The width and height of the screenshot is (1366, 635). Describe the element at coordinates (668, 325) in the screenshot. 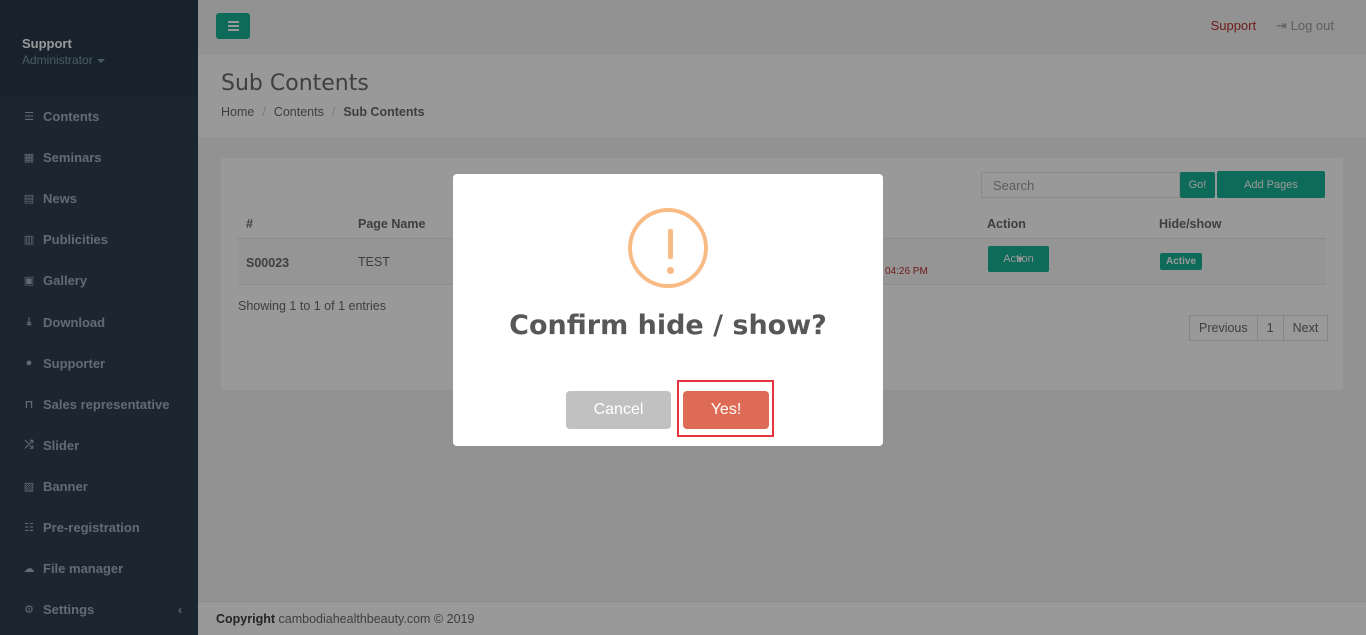

I see `dialog-title: Confirm hide / show?` at that location.